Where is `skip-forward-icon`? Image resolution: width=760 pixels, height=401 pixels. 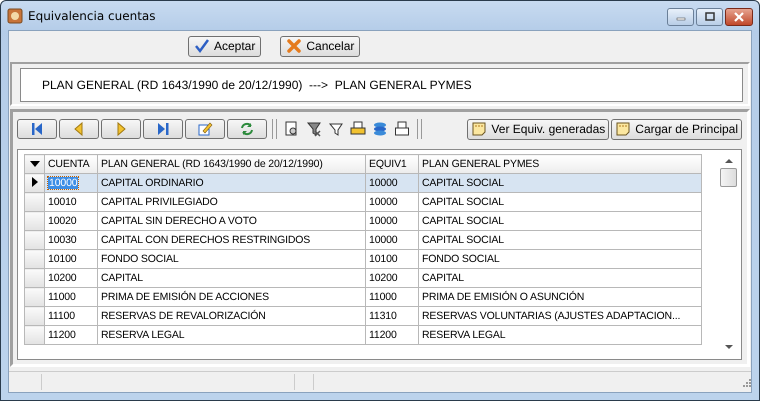 skip-forward-icon is located at coordinates (163, 129).